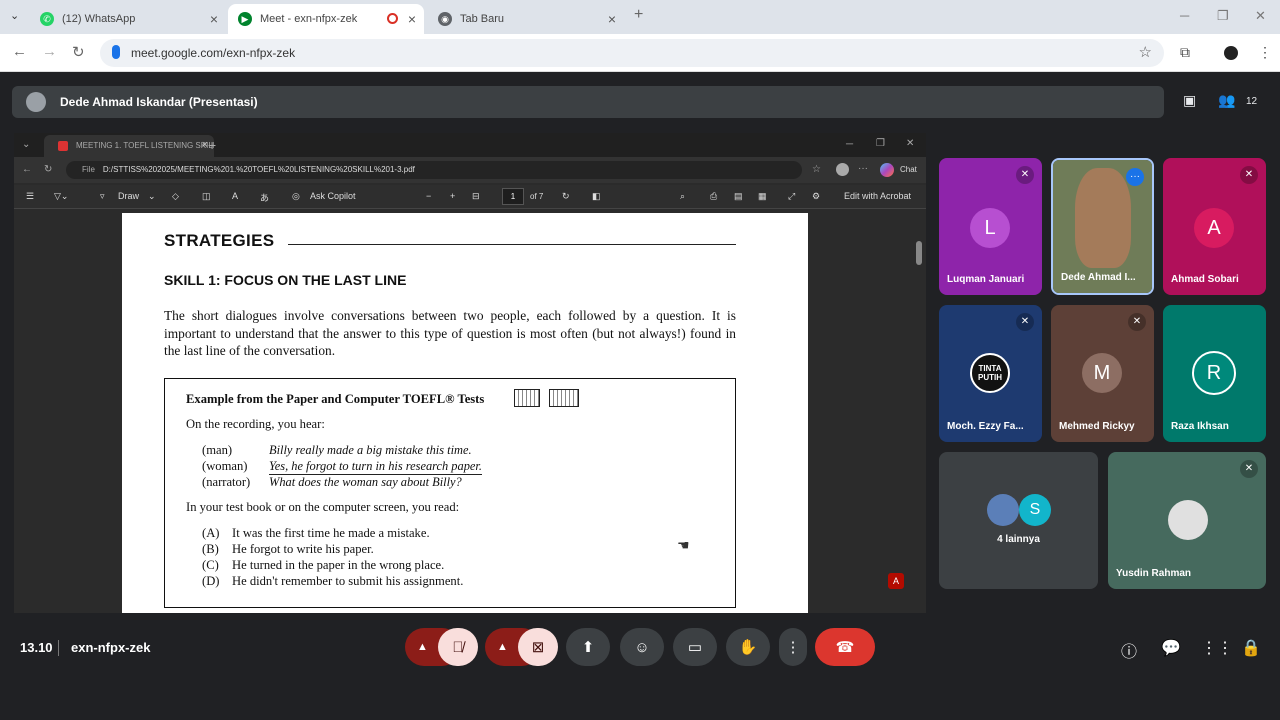 Image resolution: width=1280 pixels, height=720 pixels. Describe the element at coordinates (1184, 15) in the screenshot. I see `minimize-icon: ─` at that location.